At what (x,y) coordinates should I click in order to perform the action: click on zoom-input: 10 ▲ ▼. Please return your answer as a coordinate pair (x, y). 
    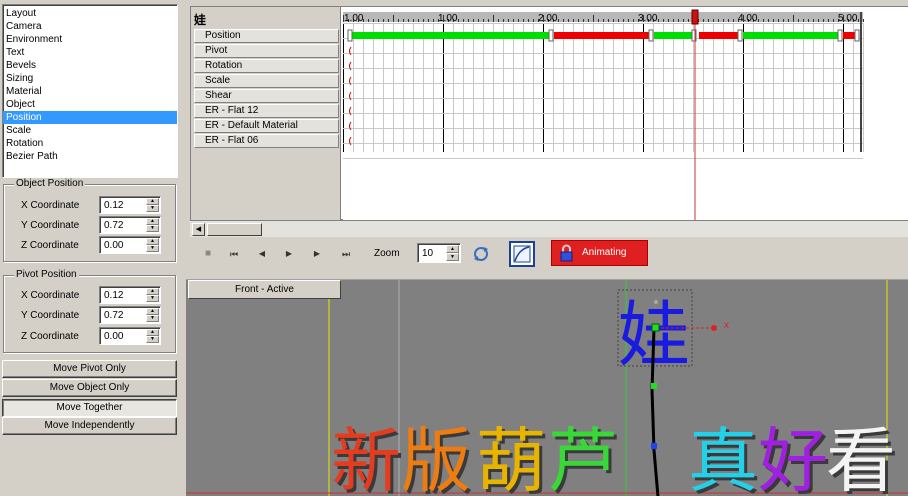
    Looking at the image, I should click on (439, 253).